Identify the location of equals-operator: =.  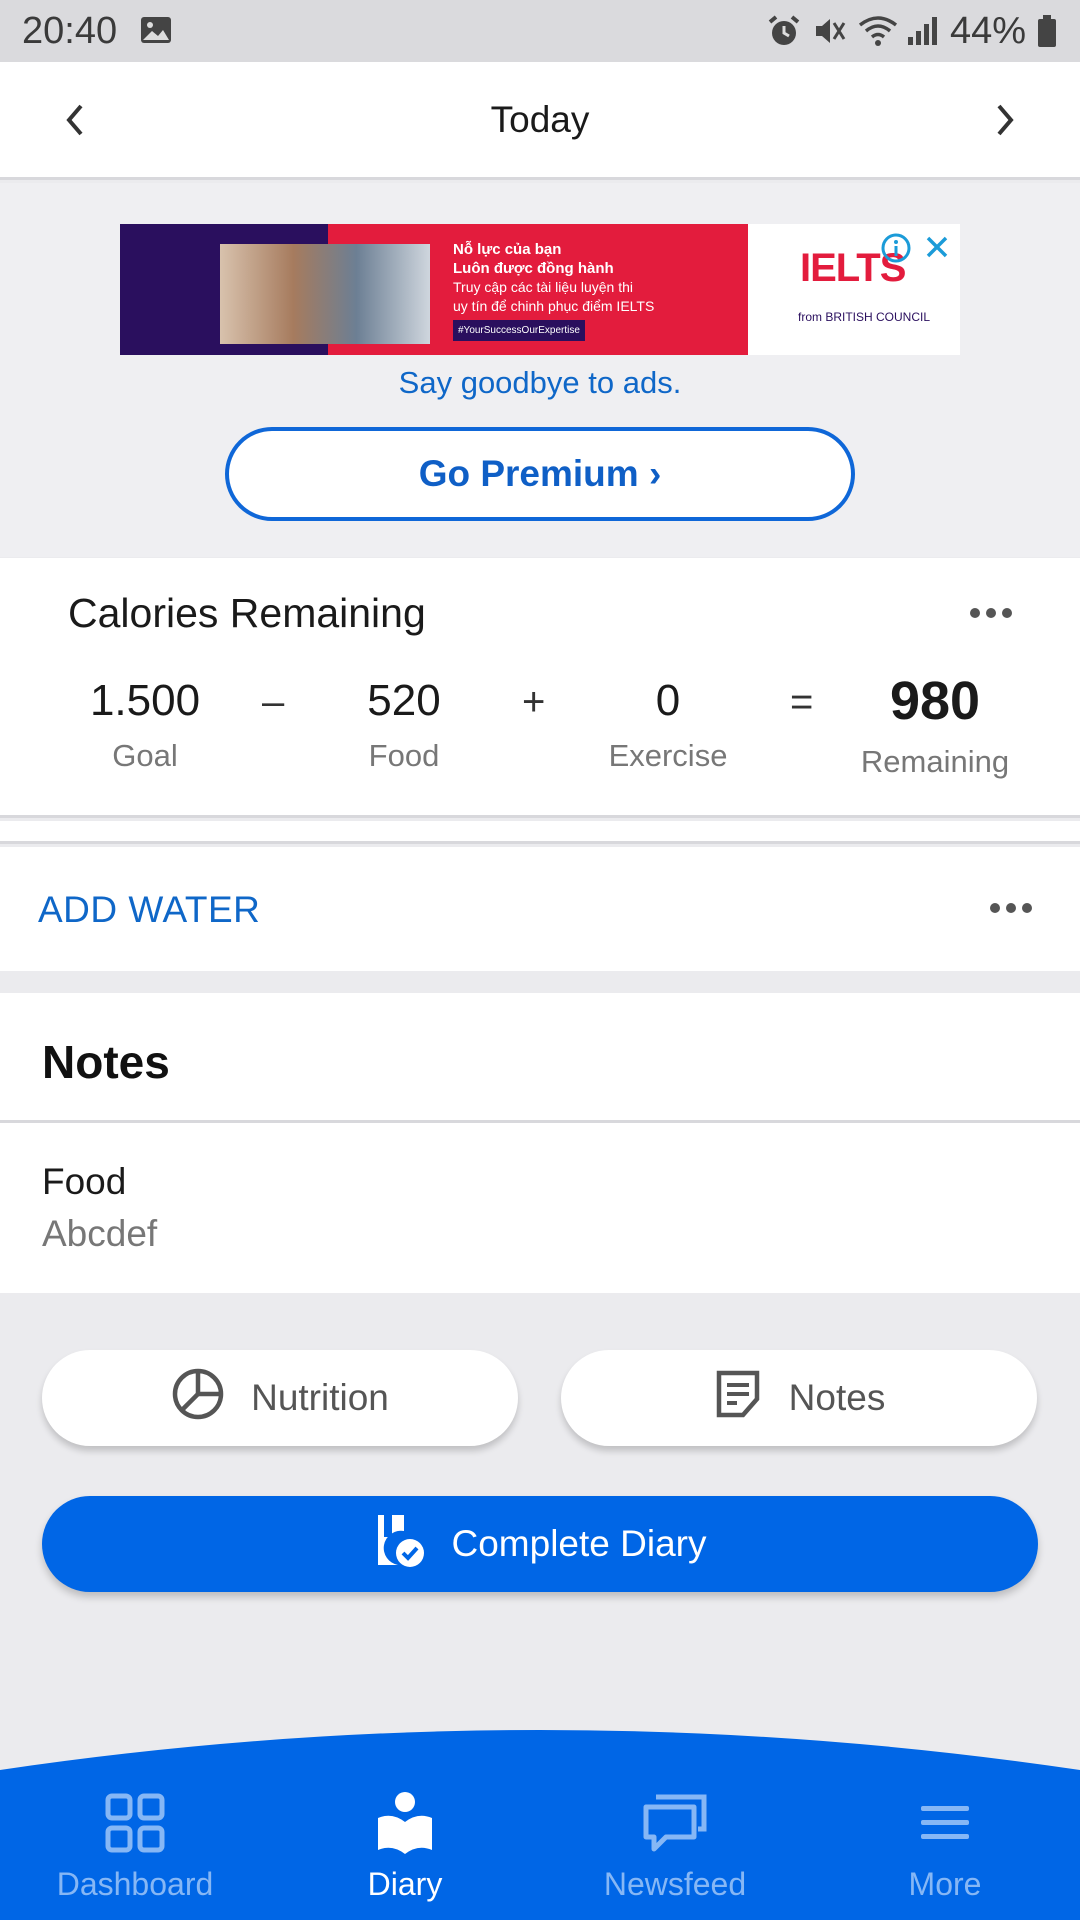
(802, 702).